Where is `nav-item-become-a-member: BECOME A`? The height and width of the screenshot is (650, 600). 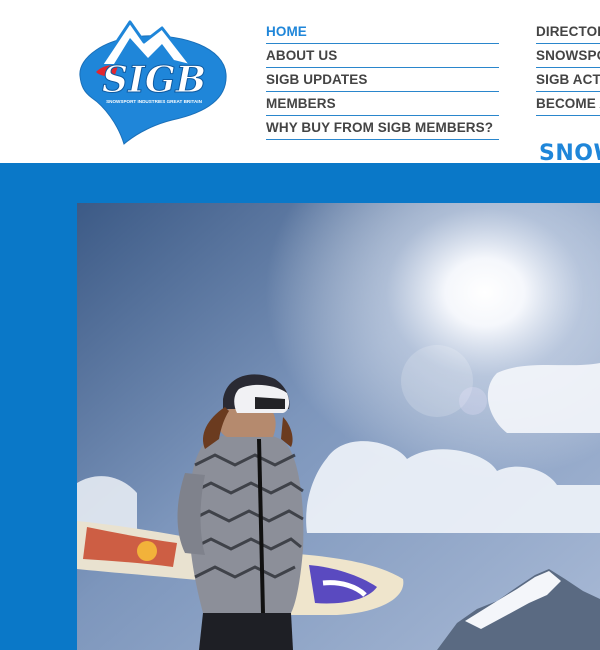 nav-item-become-a-member: BECOME A is located at coordinates (568, 104).